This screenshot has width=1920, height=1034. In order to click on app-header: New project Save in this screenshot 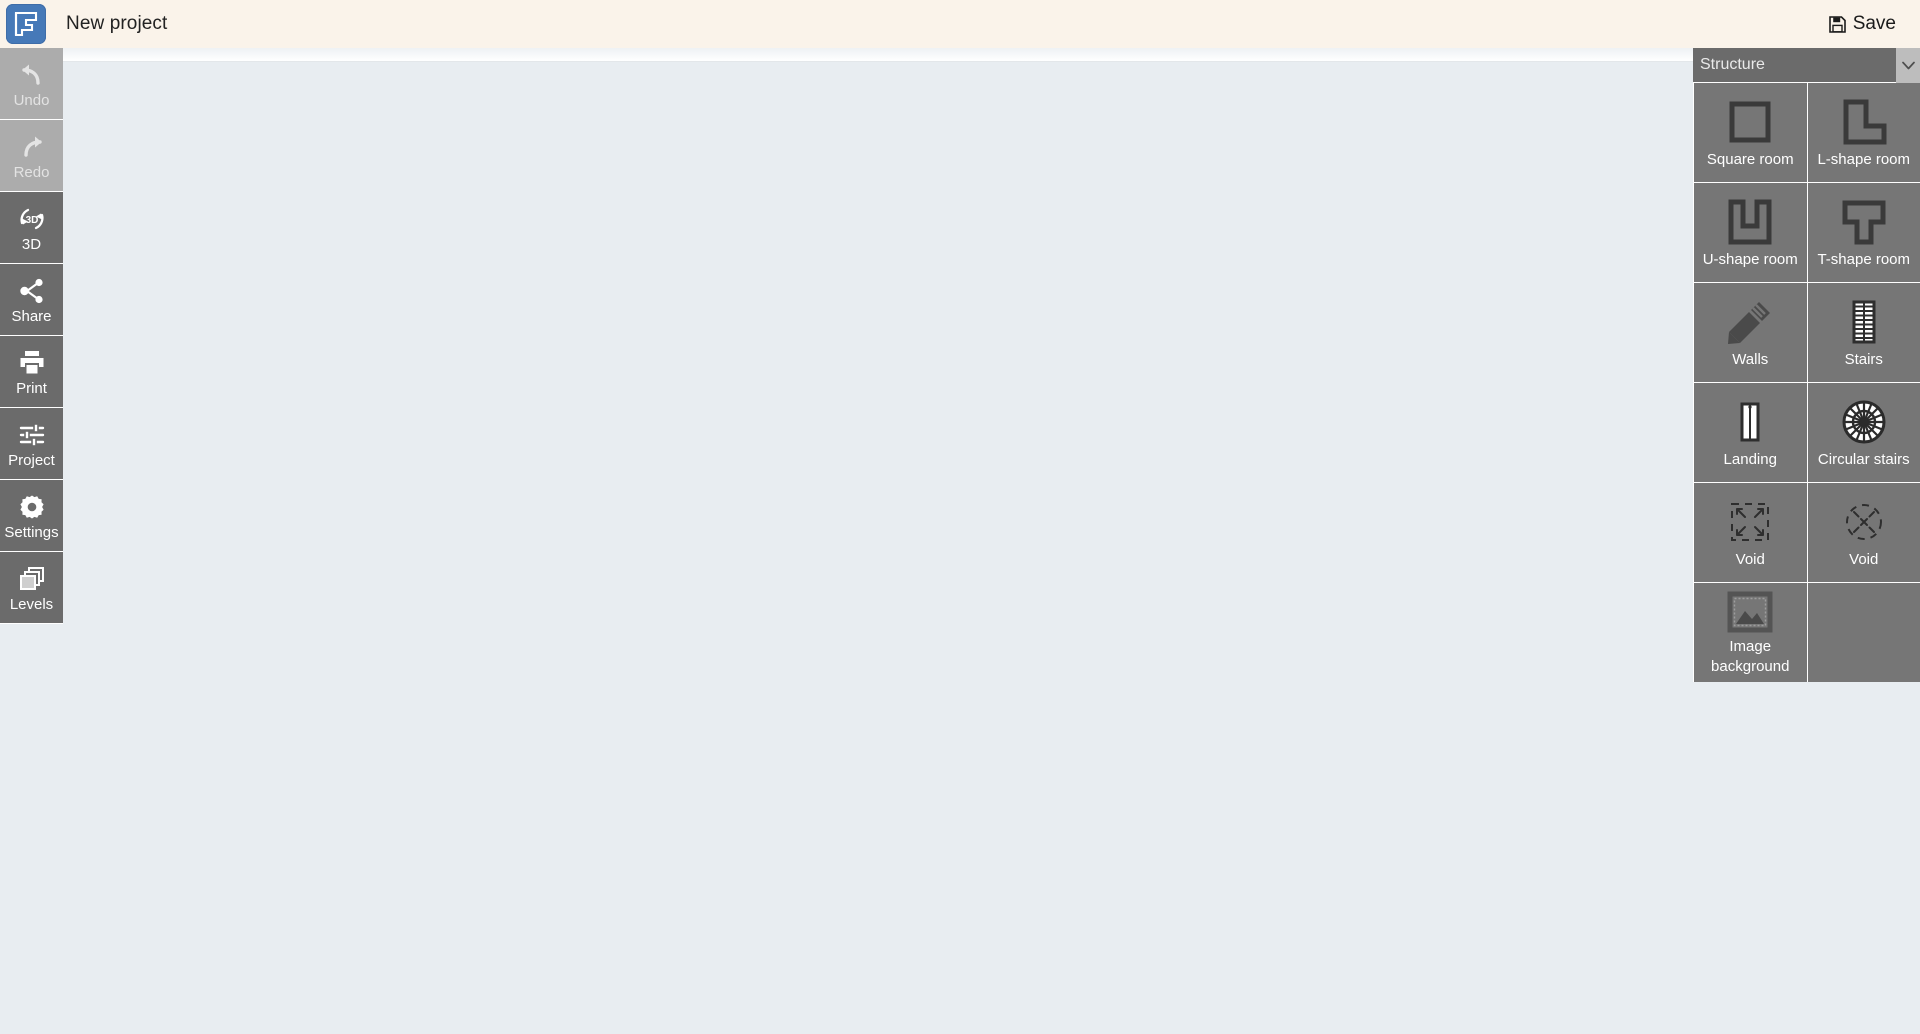, I will do `click(960, 24)`.